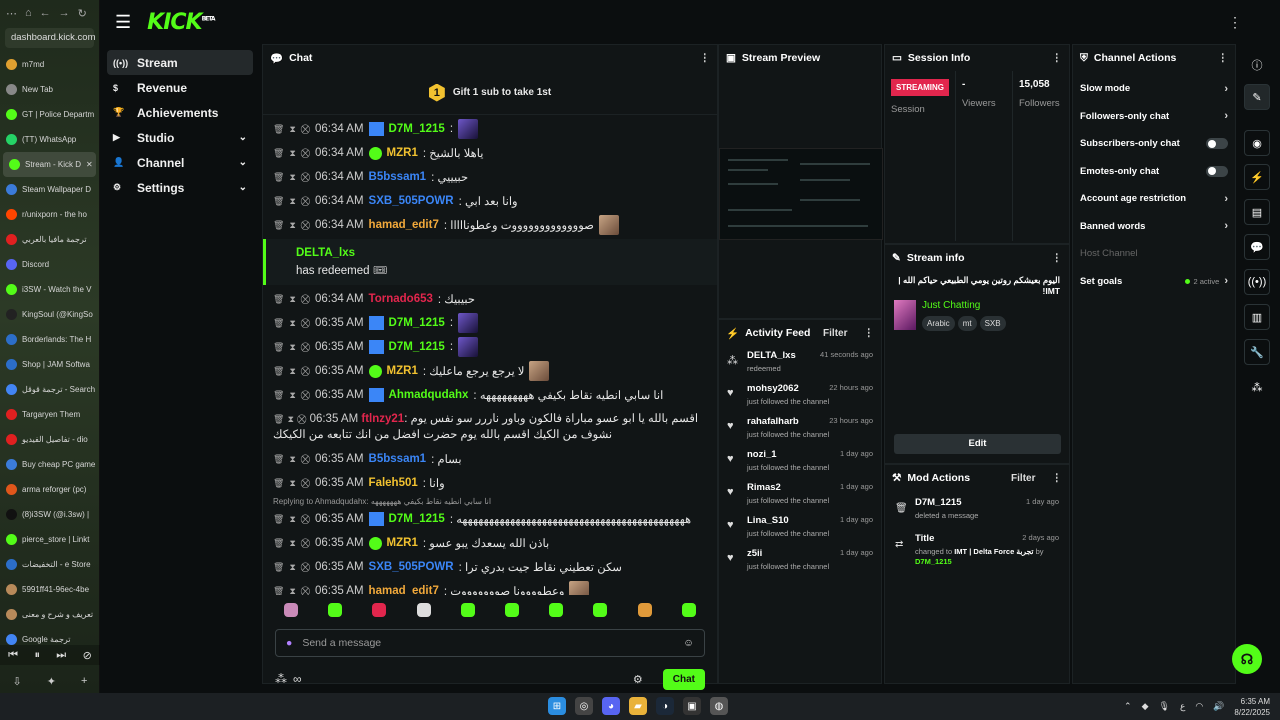 The width and height of the screenshot is (1280, 720). What do you see at coordinates (1257, 65) in the screenshot?
I see `info-icon: ⓘ` at bounding box center [1257, 65].